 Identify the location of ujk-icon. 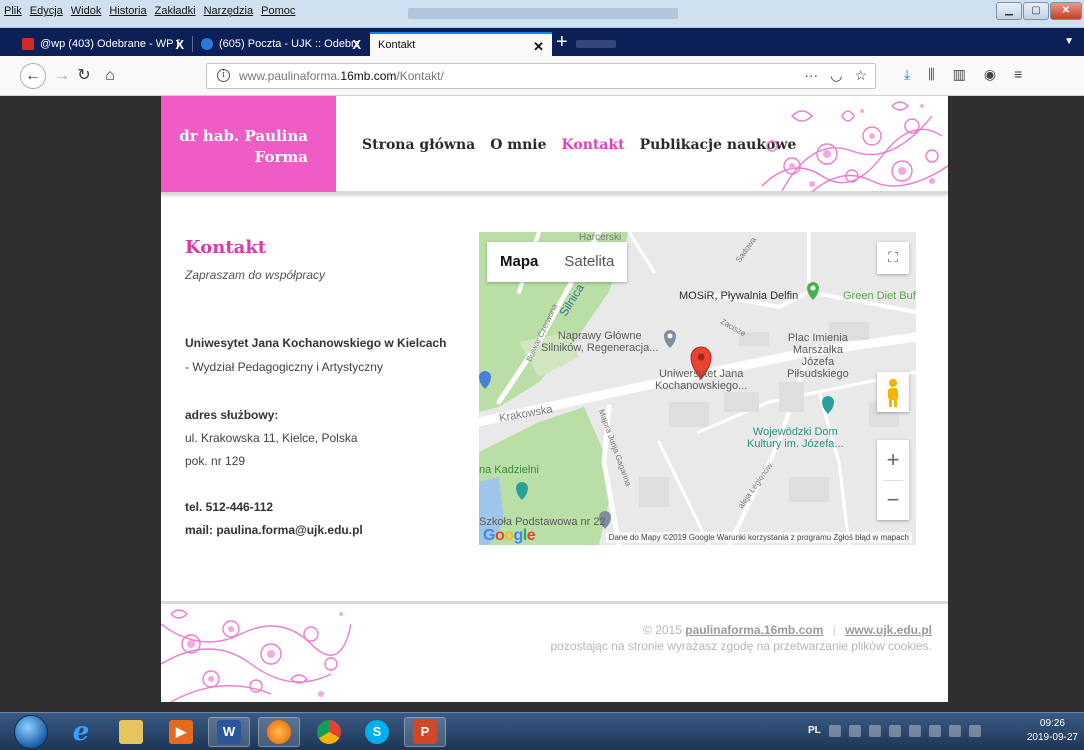
(207, 44).